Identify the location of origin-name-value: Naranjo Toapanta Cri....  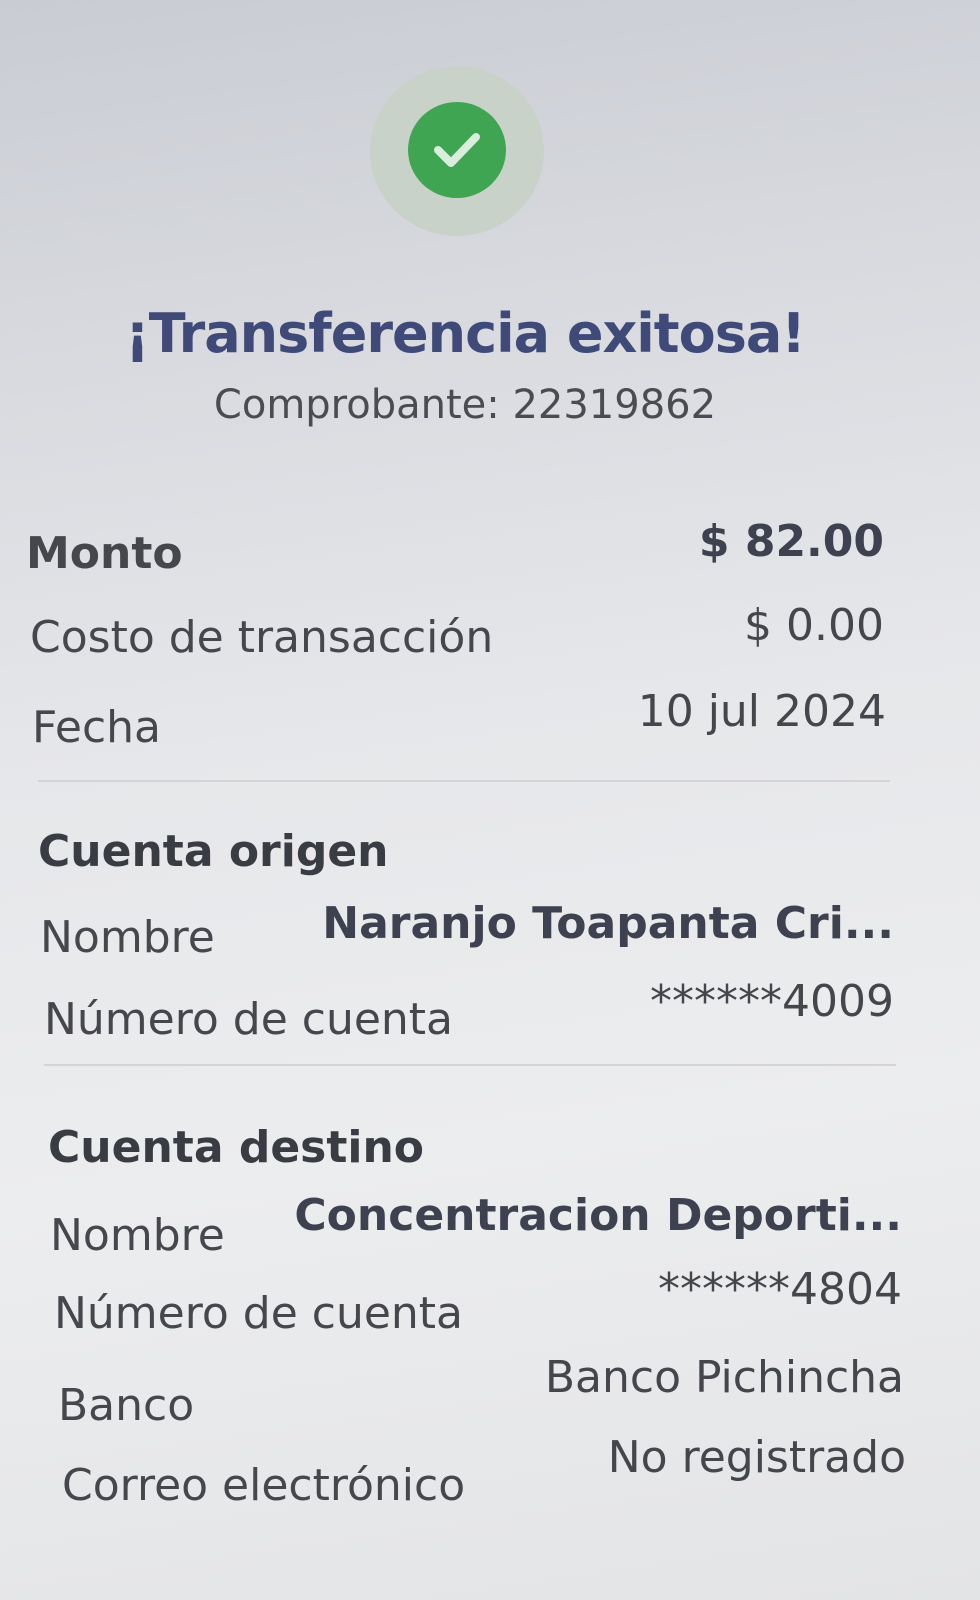
(608, 923).